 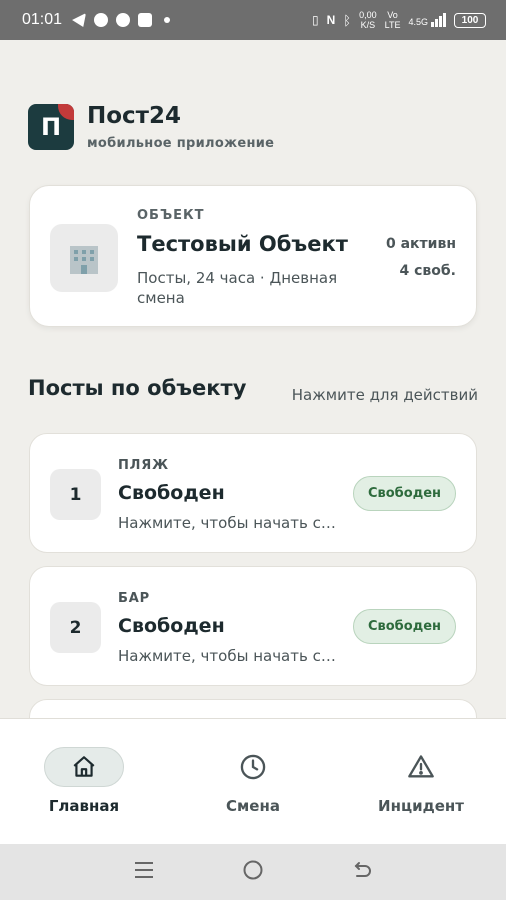 What do you see at coordinates (362, 872) in the screenshot?
I see `back-icon` at bounding box center [362, 872].